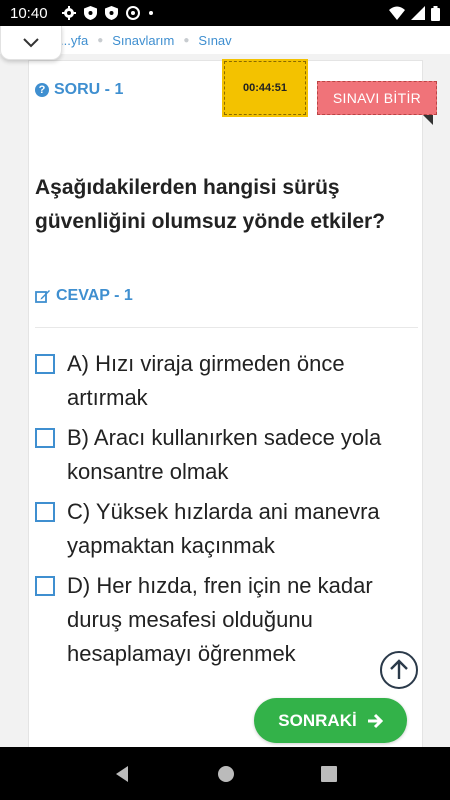 The image size is (450, 800). I want to click on system-nav-bar, so click(225, 773).